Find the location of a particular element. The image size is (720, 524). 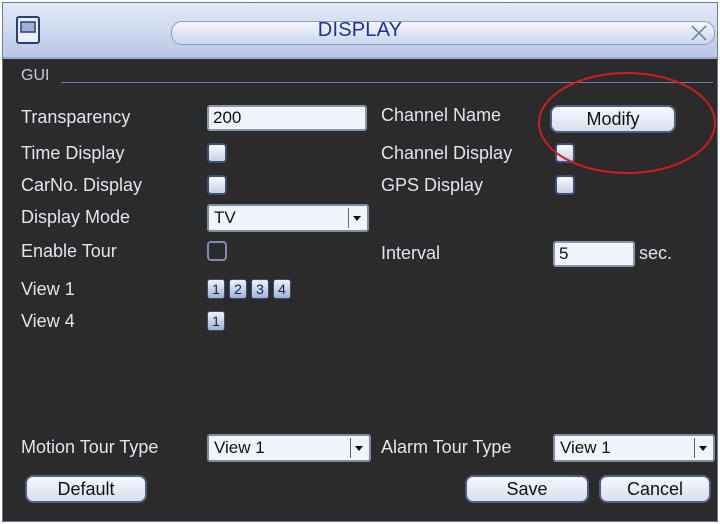

alarm-tour-type-value: View 1 is located at coordinates (585, 447).